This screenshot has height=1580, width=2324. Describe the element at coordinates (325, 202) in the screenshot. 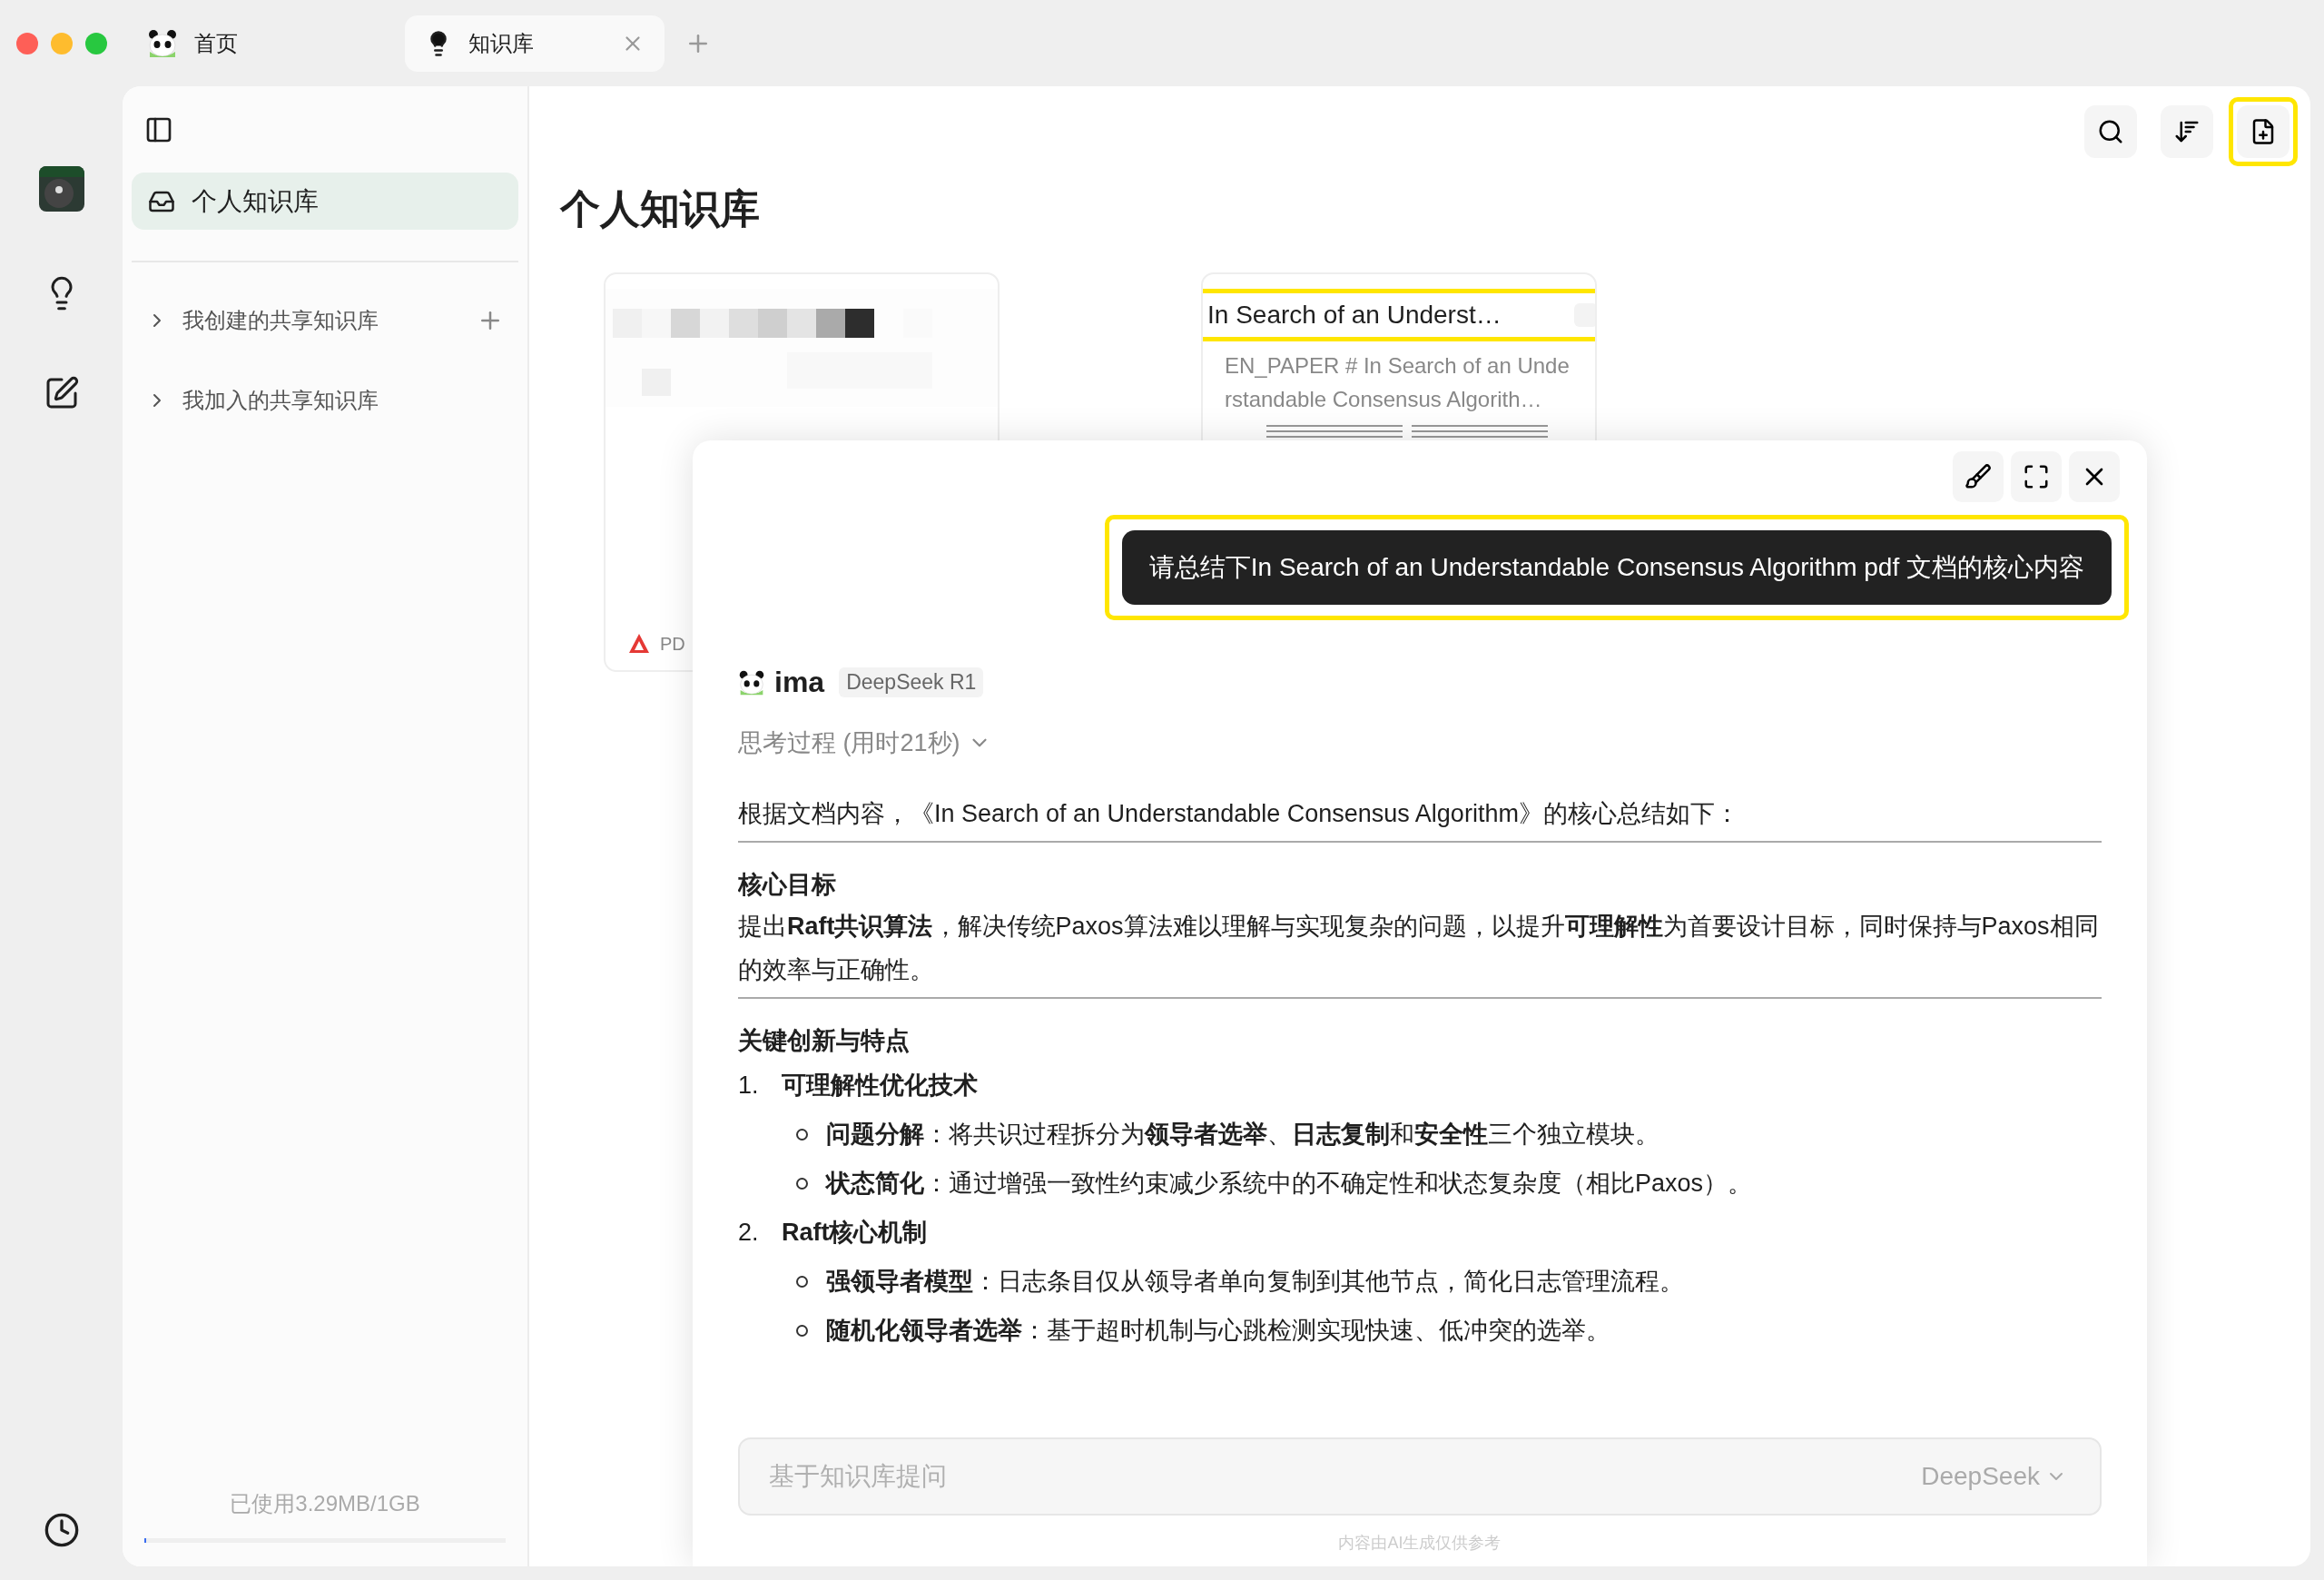

I see `sidebar-item: 个人知识库` at that location.